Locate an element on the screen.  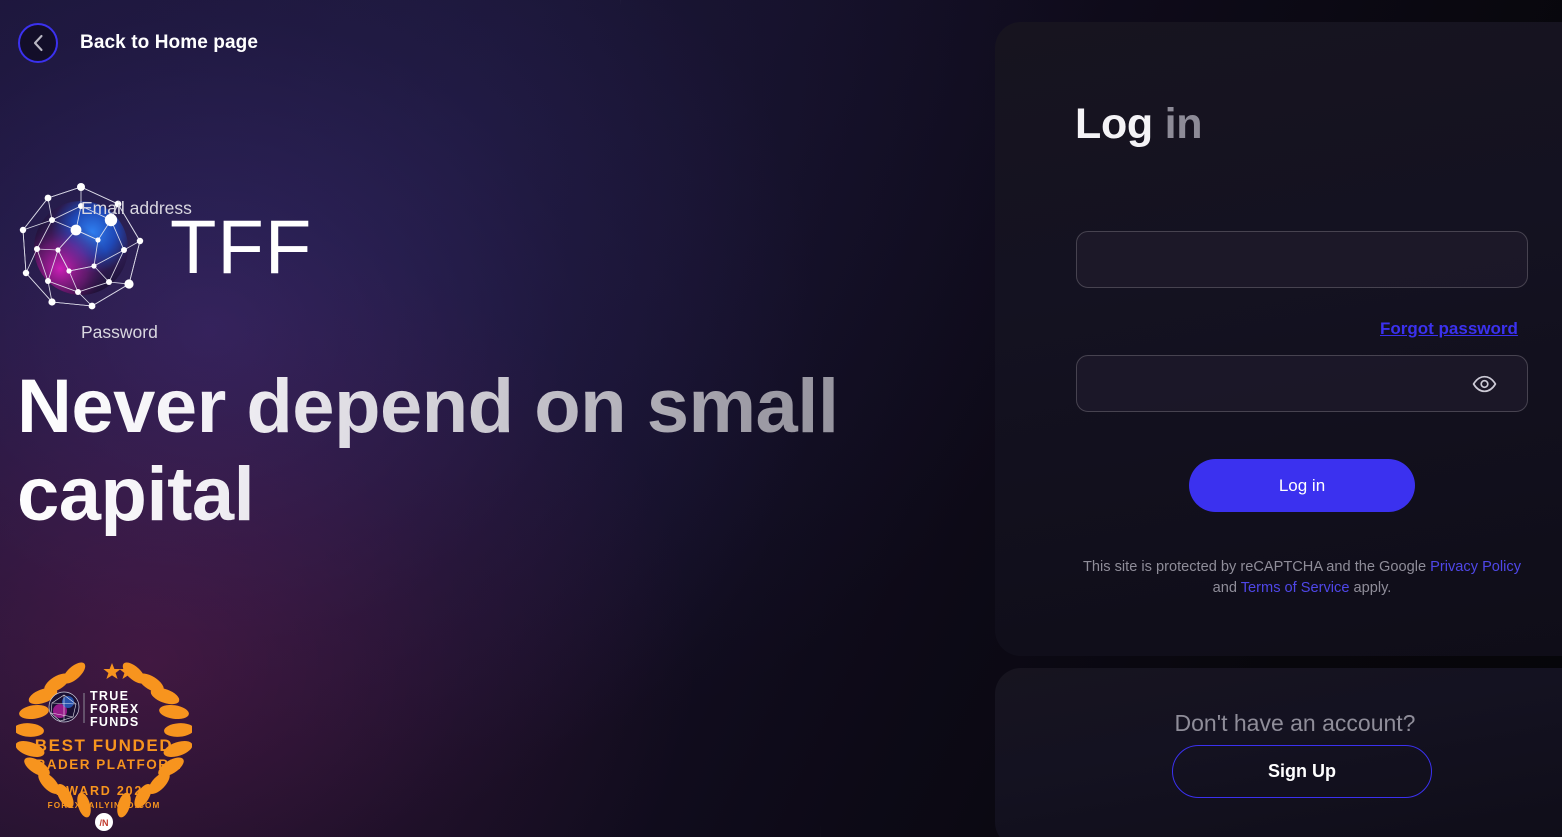
svg-text: /N is located at coordinates (104, 823).